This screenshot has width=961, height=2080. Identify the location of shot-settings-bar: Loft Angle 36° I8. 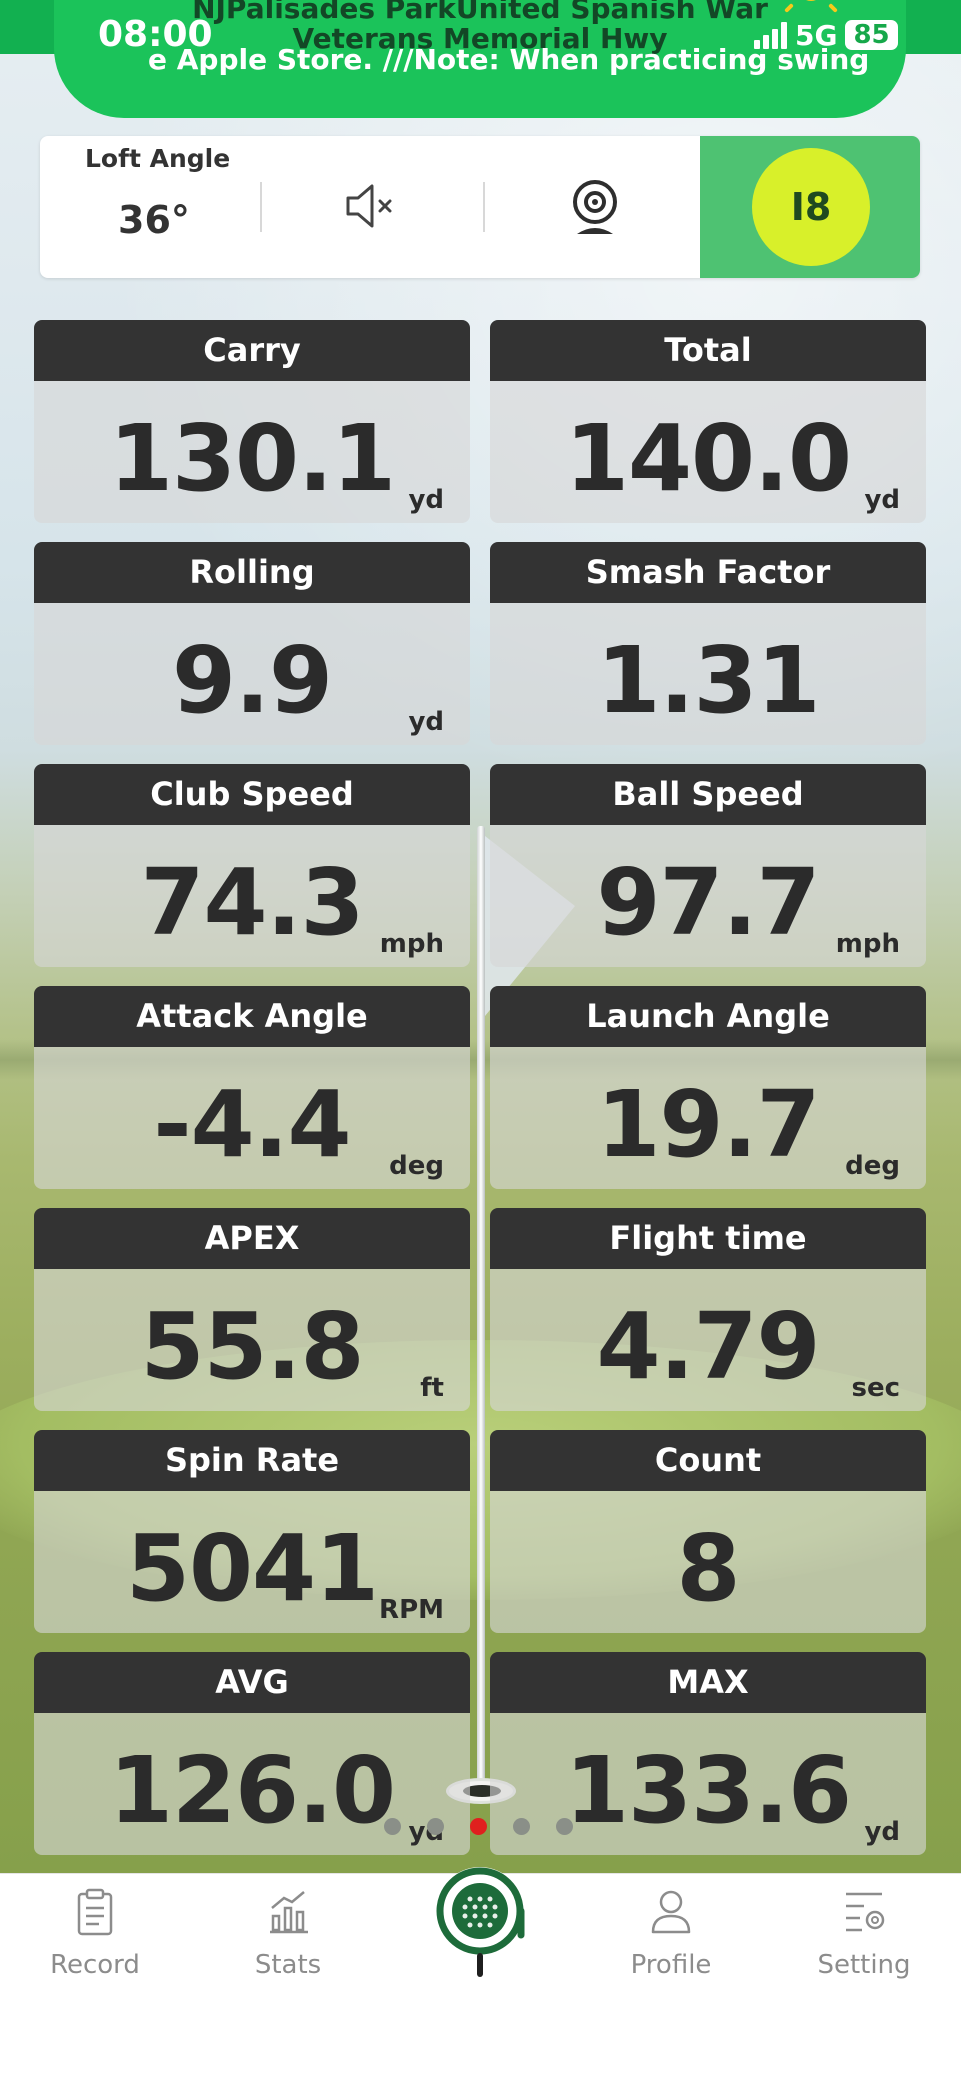
(480, 207).